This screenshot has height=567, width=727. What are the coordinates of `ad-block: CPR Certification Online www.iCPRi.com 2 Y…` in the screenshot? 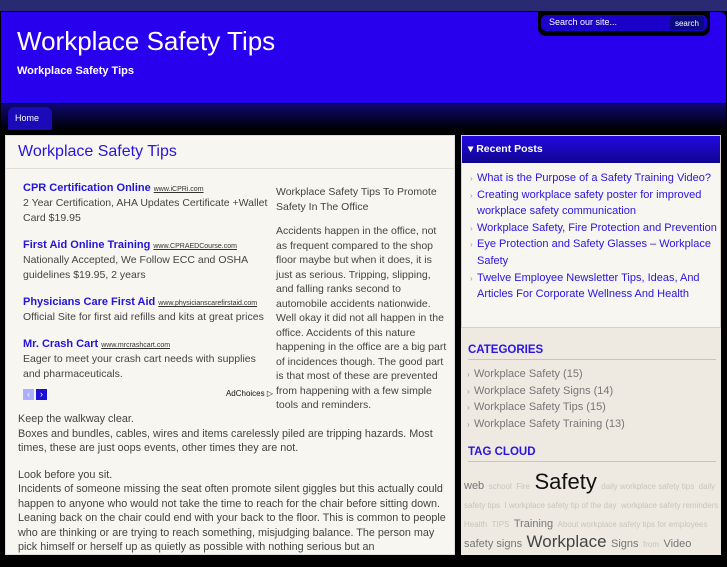 It's located at (148, 289).